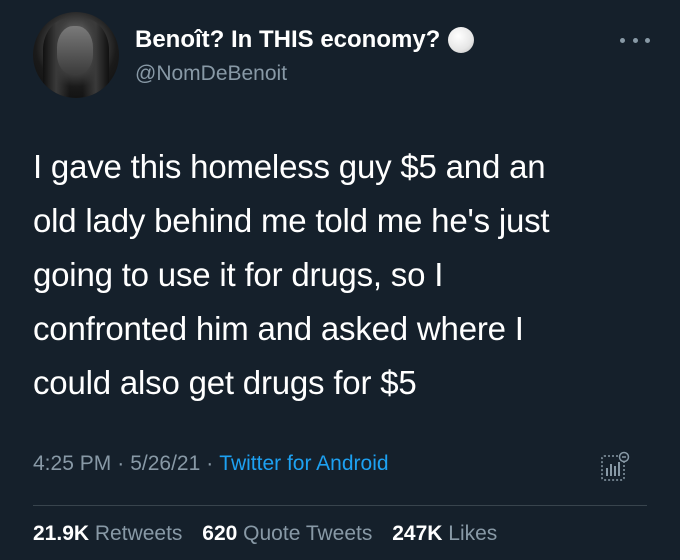  What do you see at coordinates (75, 50) in the screenshot?
I see `avatar-face` at bounding box center [75, 50].